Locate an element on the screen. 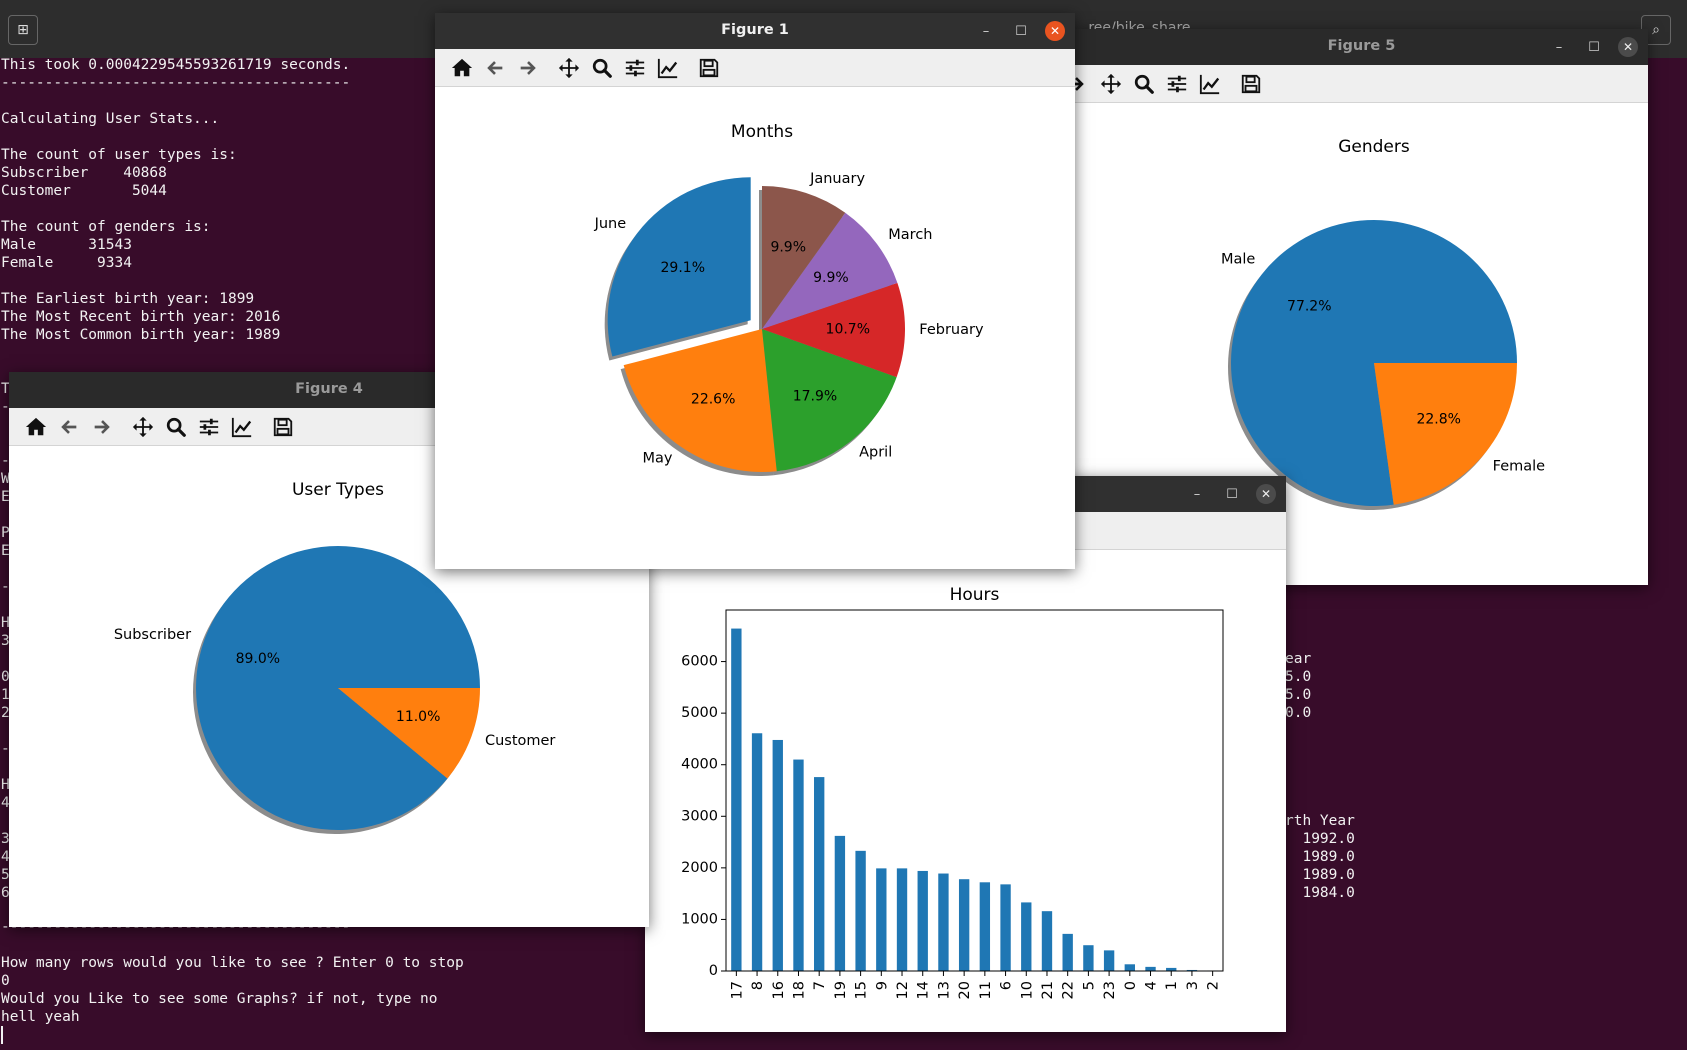 This screenshot has width=1687, height=1050. terminal-cursor is located at coordinates (2, 1035).